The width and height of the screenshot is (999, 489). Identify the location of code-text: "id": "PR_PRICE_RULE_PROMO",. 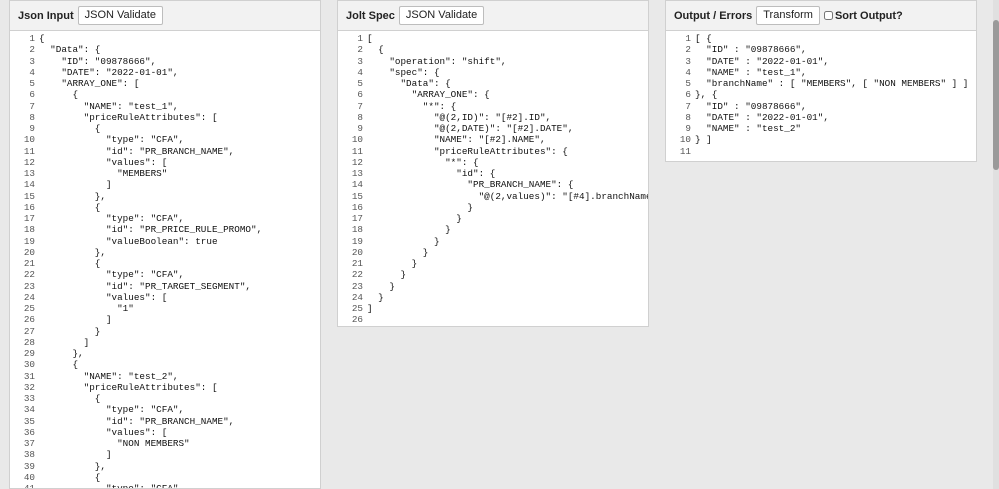
(151, 230).